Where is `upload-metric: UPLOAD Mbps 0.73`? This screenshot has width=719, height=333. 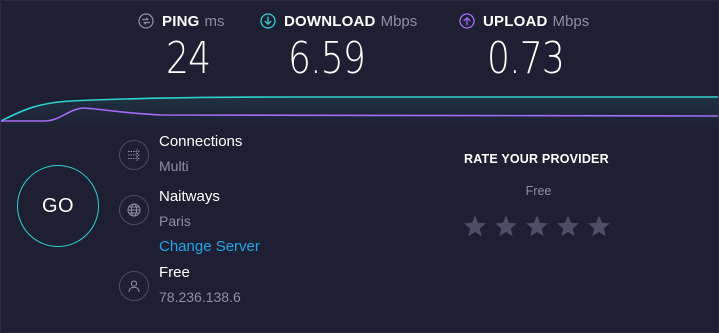
upload-metric: UPLOAD Mbps 0.73 is located at coordinates (524, 47).